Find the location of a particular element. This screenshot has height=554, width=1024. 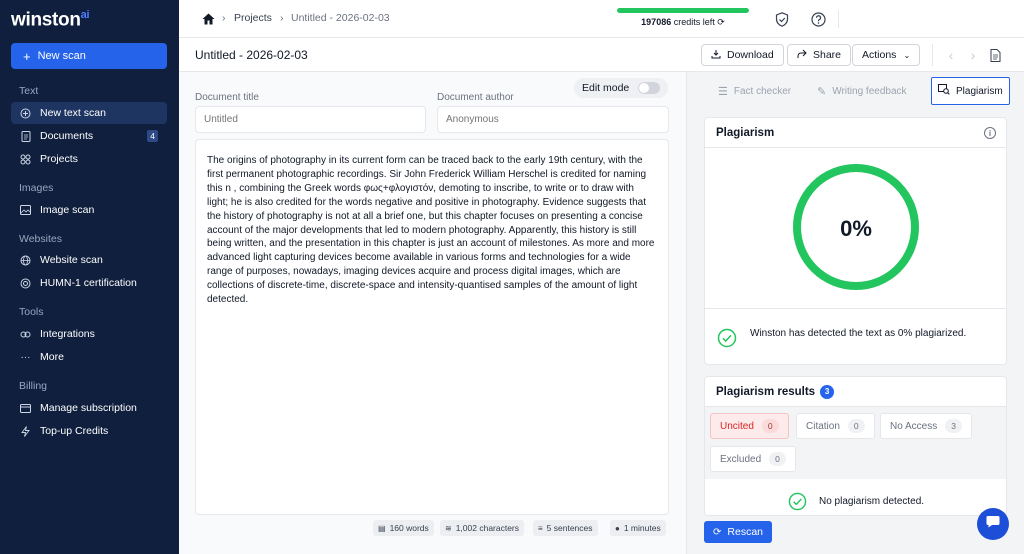

document-title-input is located at coordinates (310, 119).